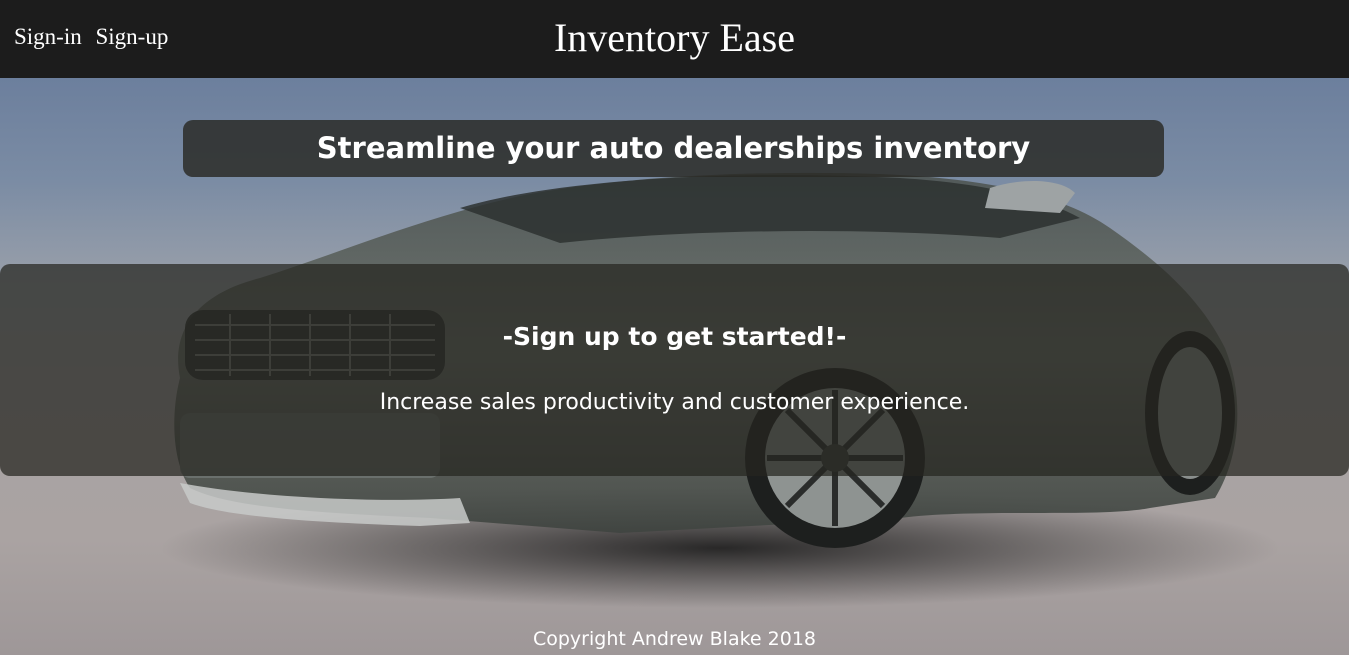 The image size is (1349, 655). I want to click on brand-title: Inventory Ease, so click(674, 37).